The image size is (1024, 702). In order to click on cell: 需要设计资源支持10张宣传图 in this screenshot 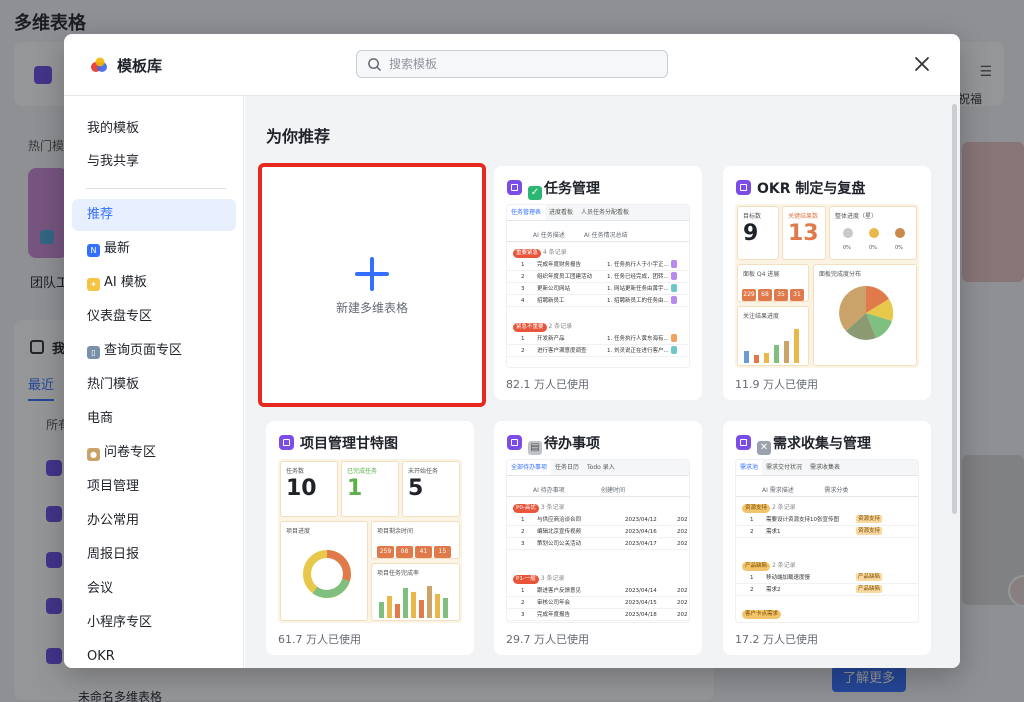, I will do `click(802, 520)`.